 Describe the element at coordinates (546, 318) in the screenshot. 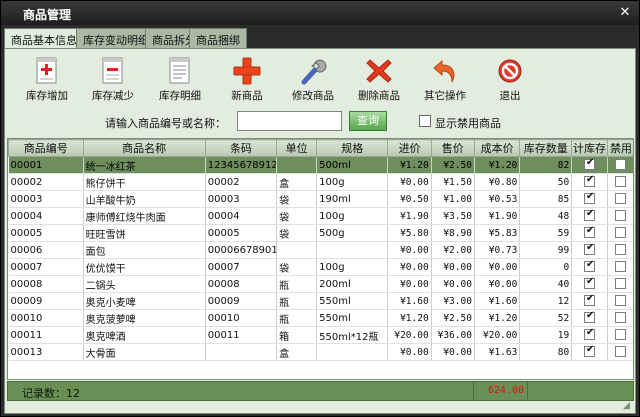

I see `stock-qty-cell: 52` at that location.